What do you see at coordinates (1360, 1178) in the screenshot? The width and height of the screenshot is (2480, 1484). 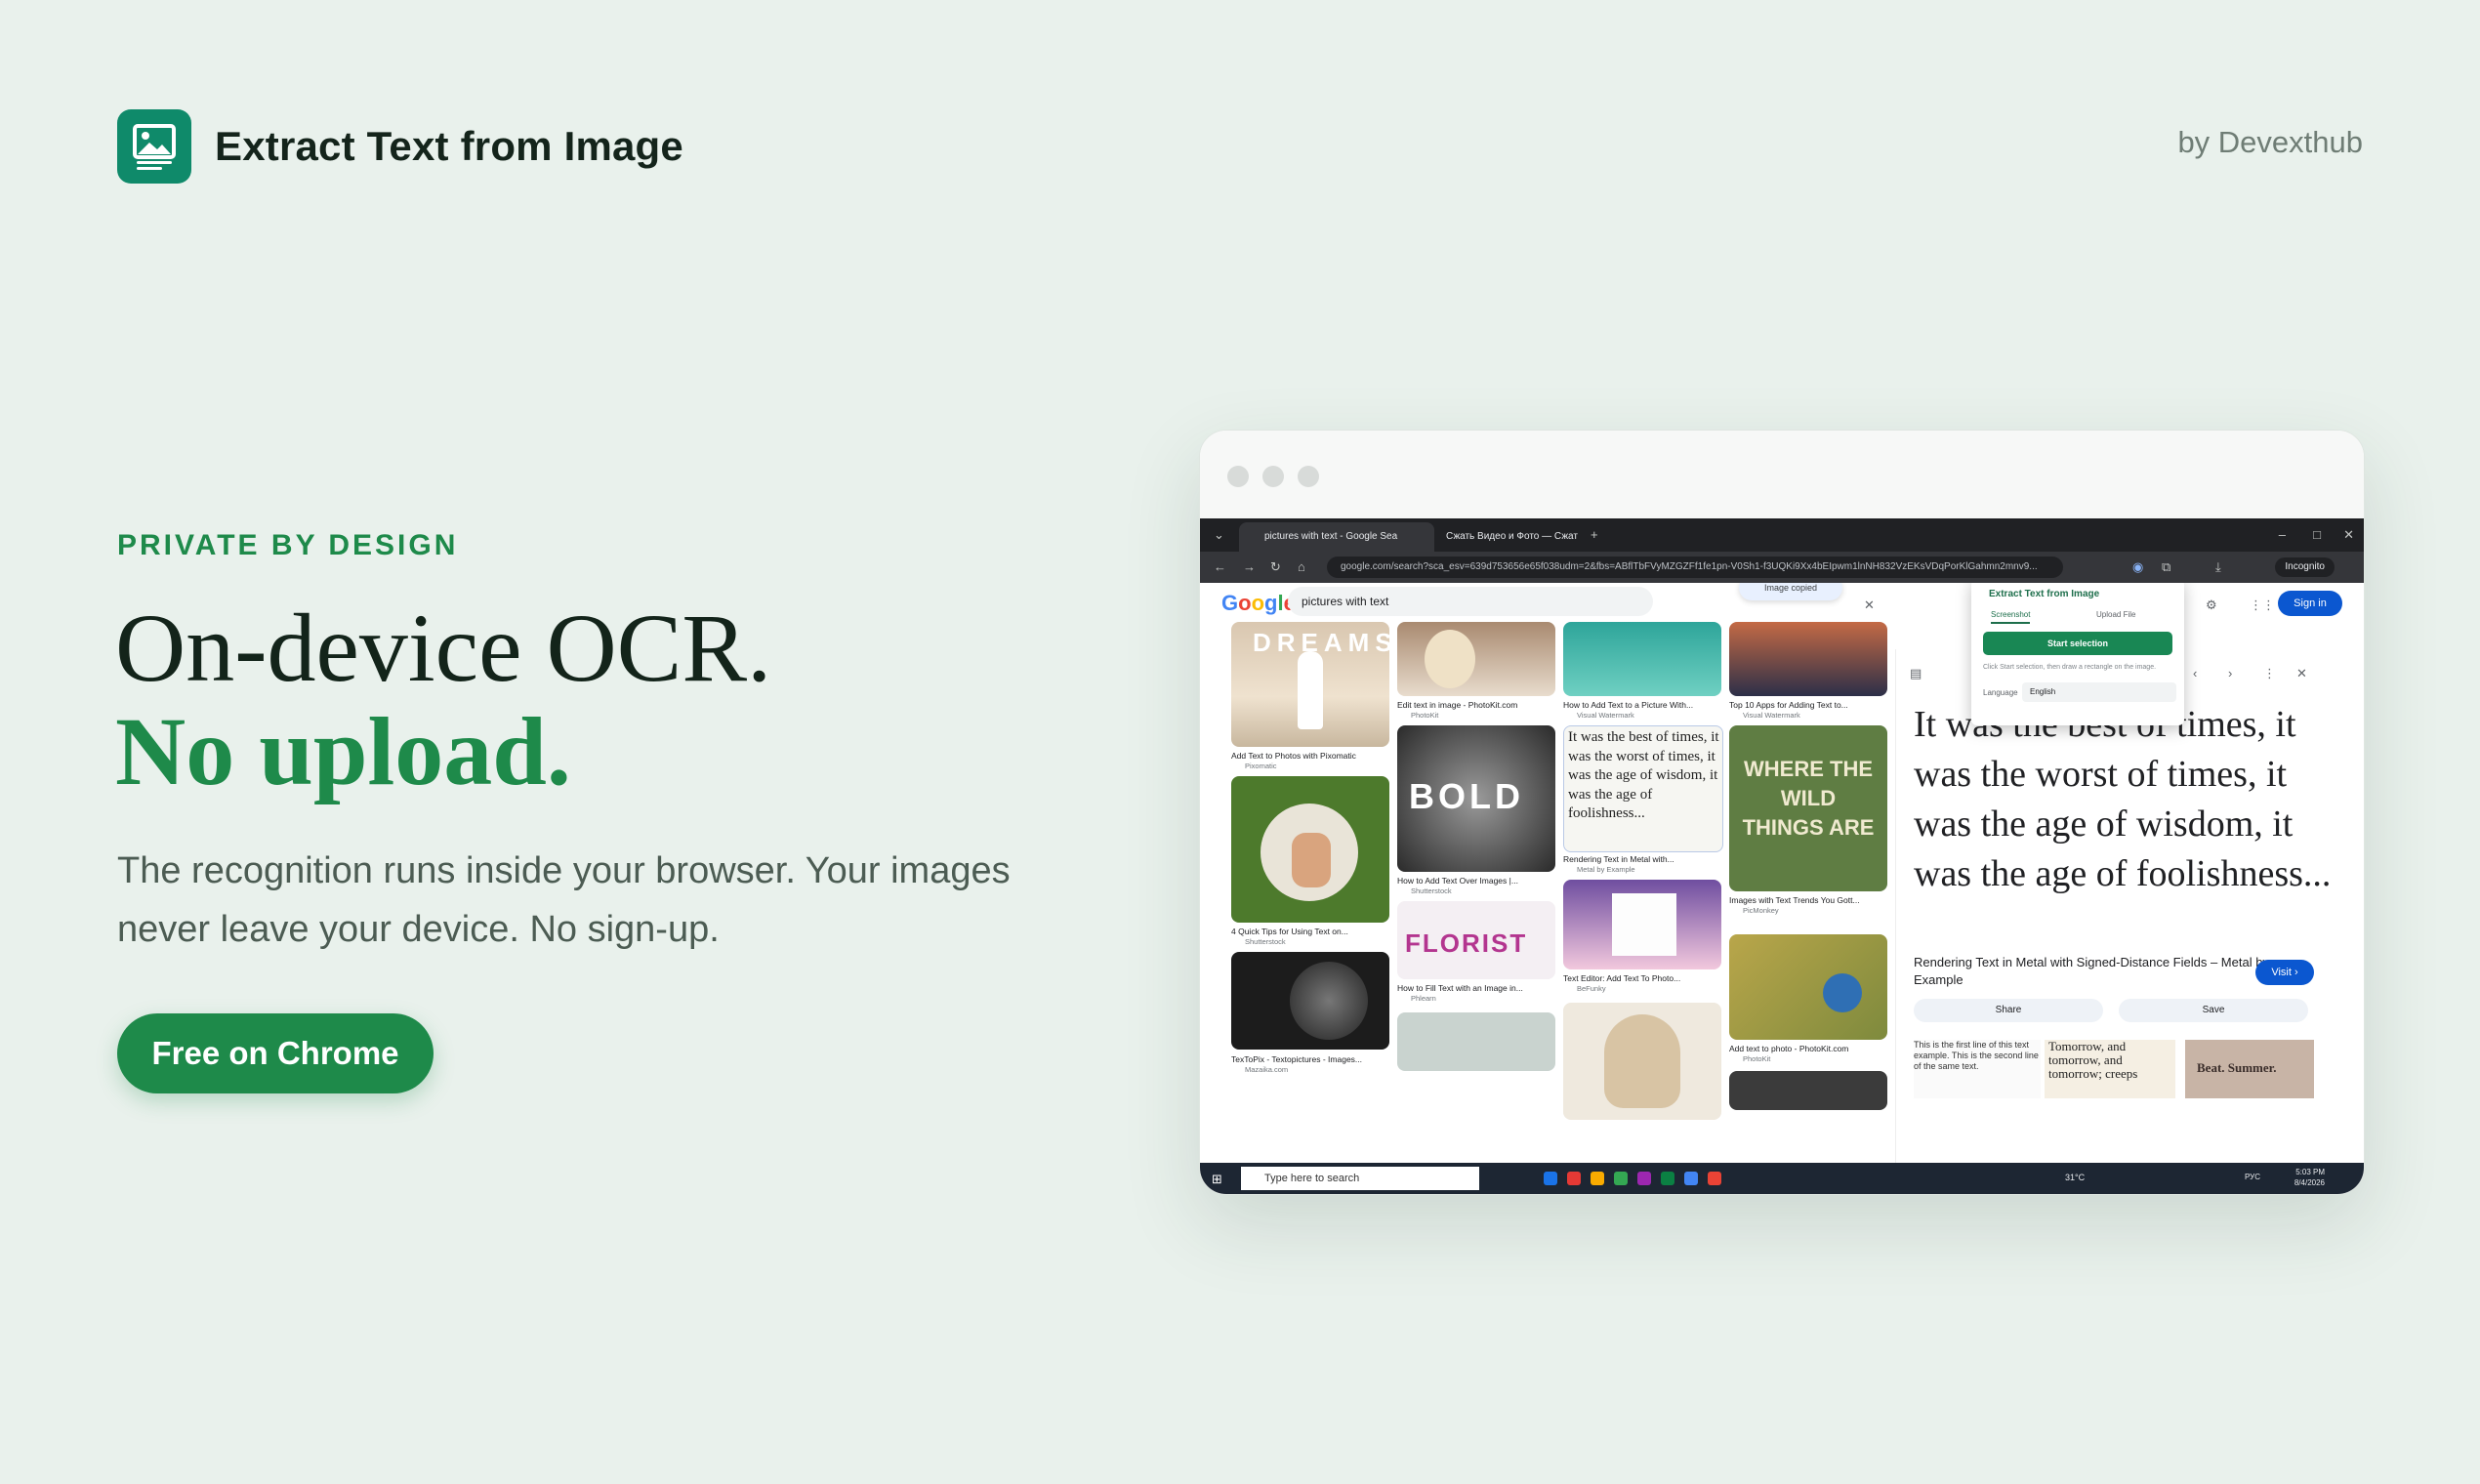 I see `taskbar-search: Type here to search` at bounding box center [1360, 1178].